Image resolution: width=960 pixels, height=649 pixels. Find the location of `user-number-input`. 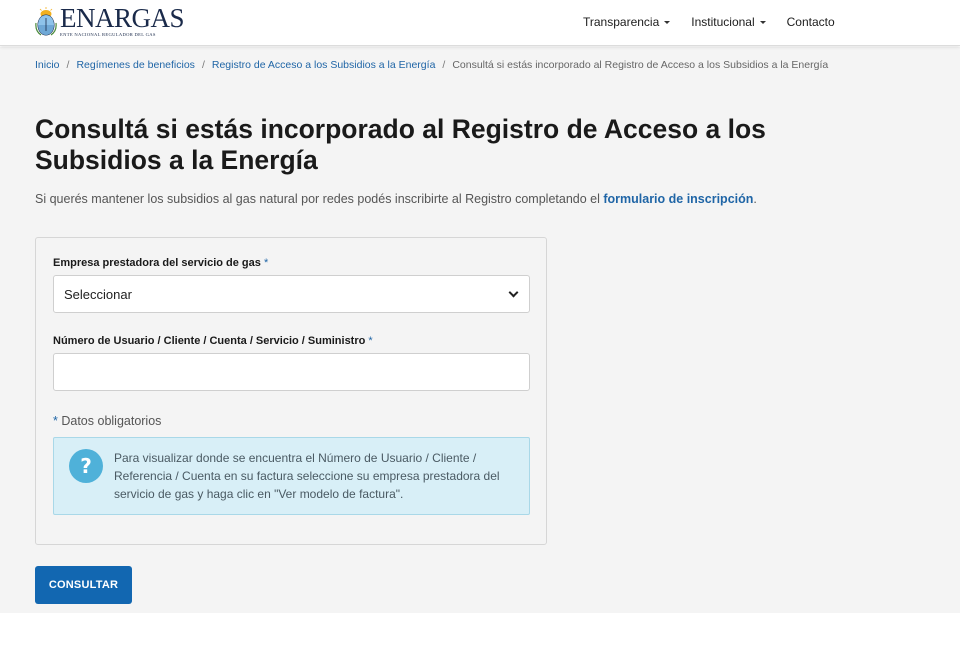

user-number-input is located at coordinates (291, 372).